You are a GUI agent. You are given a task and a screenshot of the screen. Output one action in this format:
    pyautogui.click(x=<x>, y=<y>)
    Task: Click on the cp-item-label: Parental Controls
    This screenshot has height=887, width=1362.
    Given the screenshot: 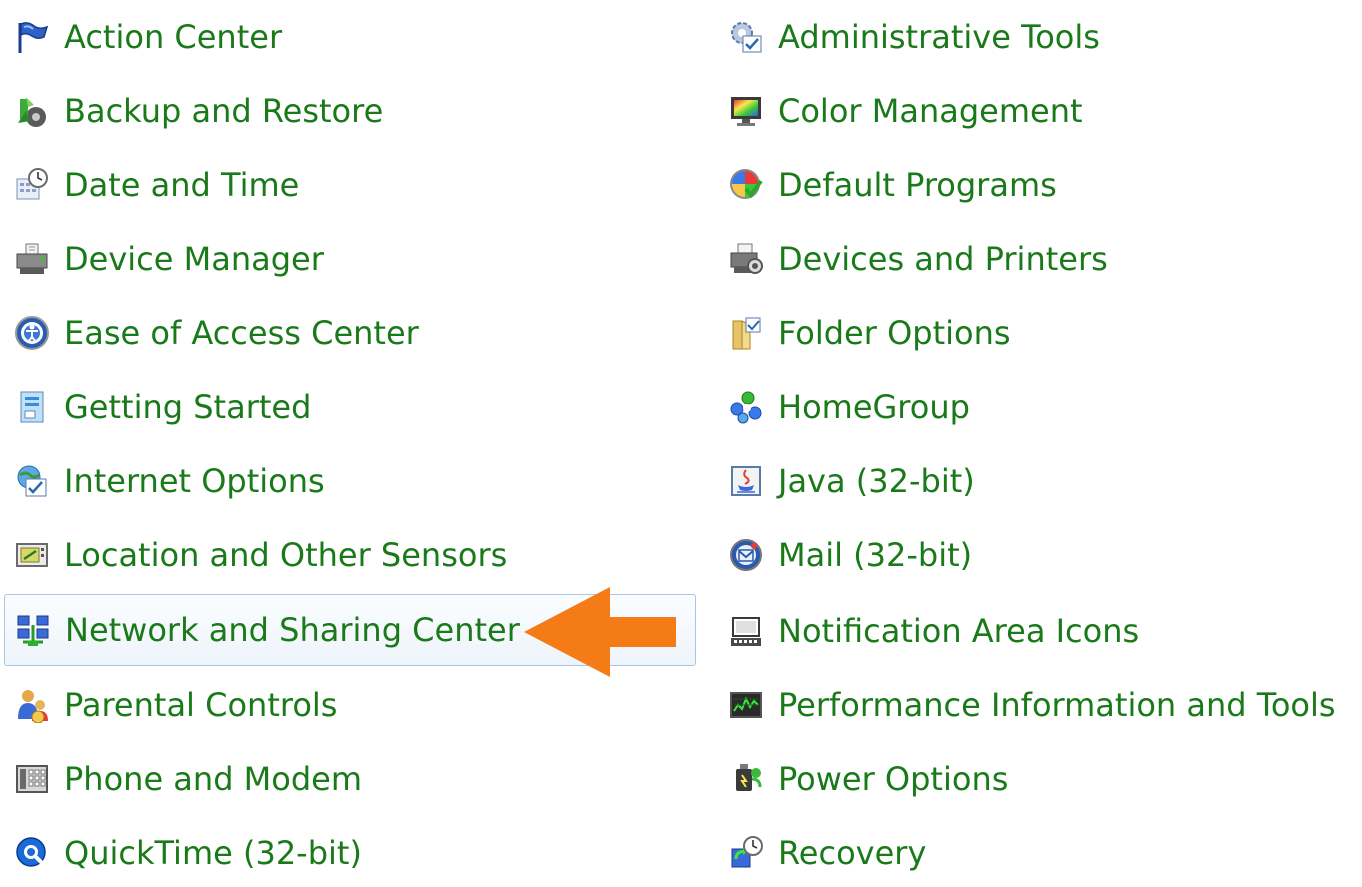 What is the action you would take?
    pyautogui.click(x=201, y=705)
    